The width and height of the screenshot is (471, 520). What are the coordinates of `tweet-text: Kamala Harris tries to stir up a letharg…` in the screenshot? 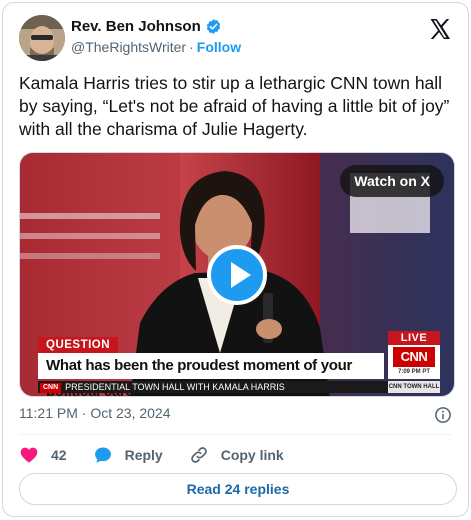 It's located at (234, 106).